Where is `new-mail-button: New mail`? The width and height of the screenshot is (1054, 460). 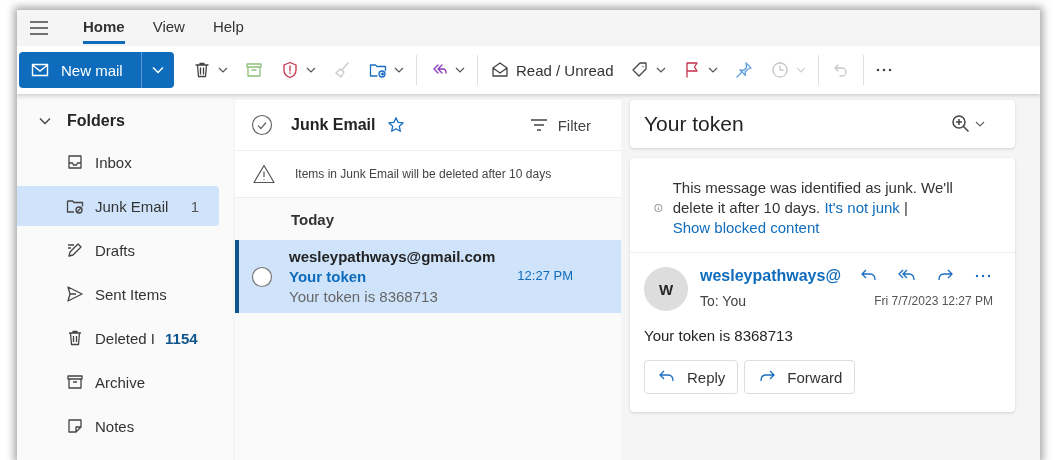 new-mail-button: New mail is located at coordinates (80, 70).